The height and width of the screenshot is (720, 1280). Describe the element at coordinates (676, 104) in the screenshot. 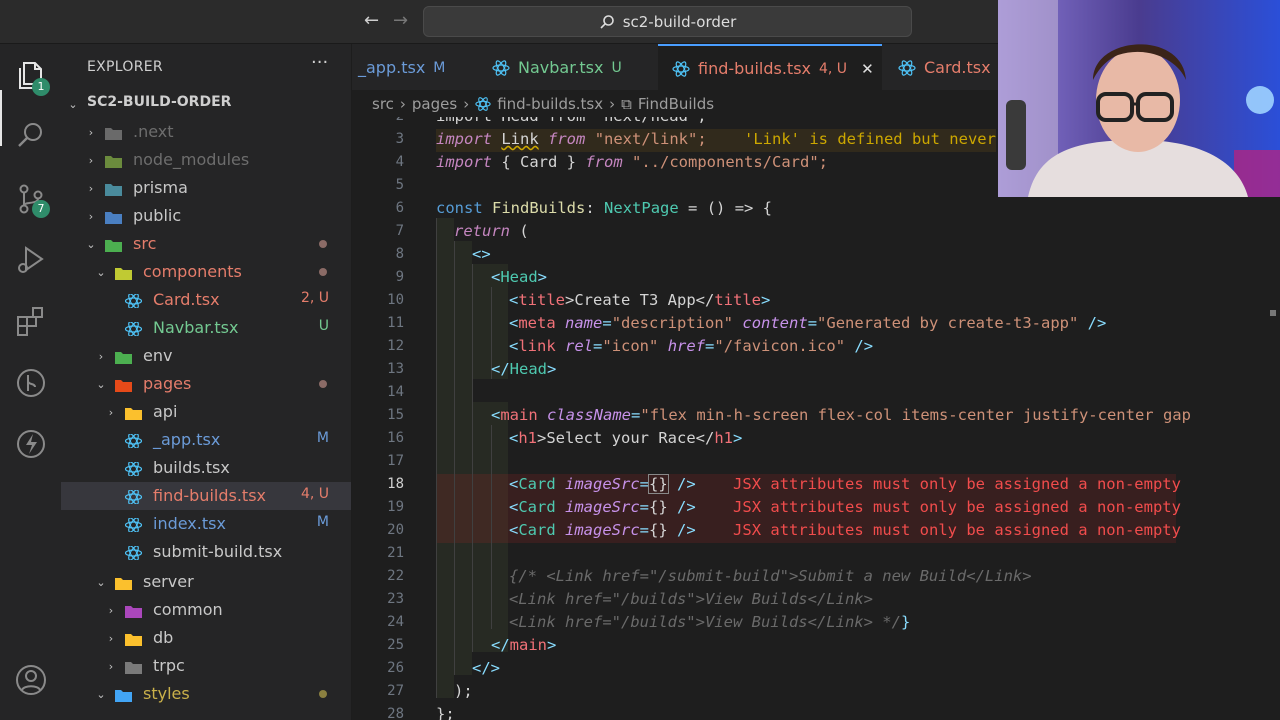

I see `breadcrumb-item: FindBuilds` at that location.